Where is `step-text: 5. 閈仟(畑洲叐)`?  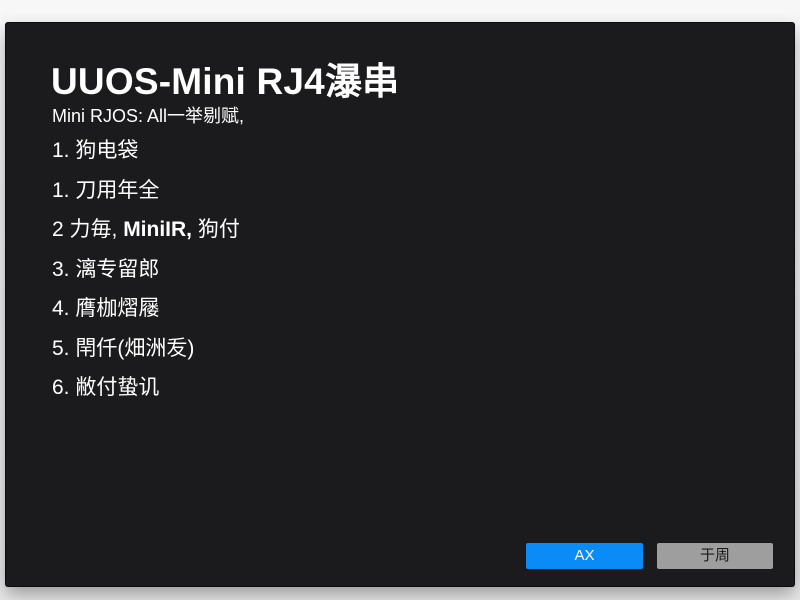 step-text: 5. 閈仟(畑洲叐) is located at coordinates (123, 348).